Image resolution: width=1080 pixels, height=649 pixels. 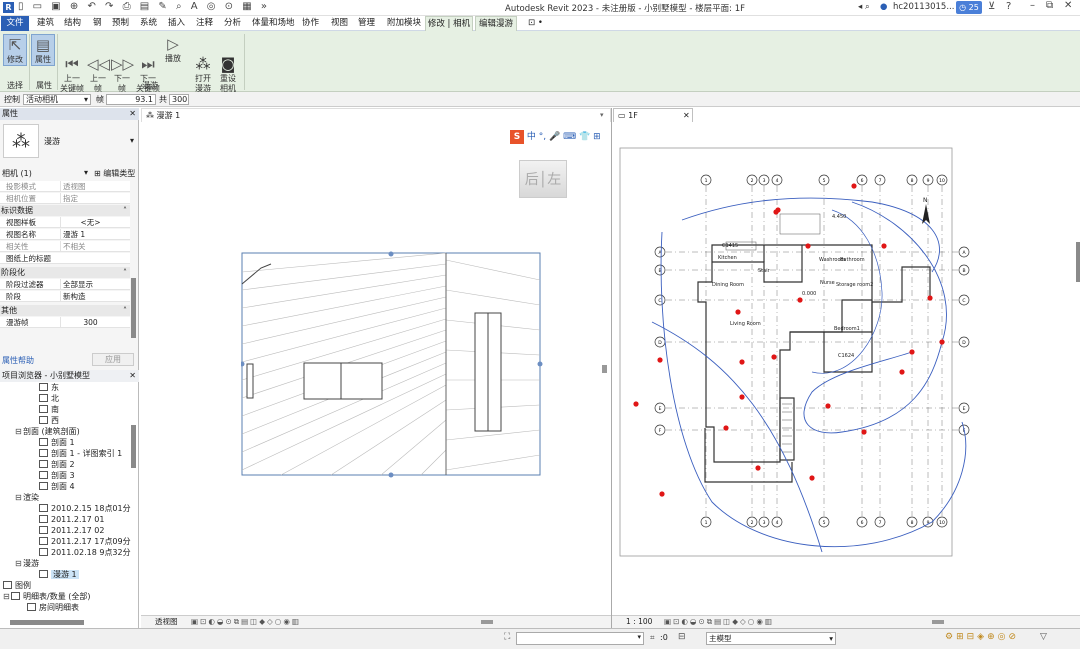 I want to click on close-button: ✕, so click(x=1068, y=5).